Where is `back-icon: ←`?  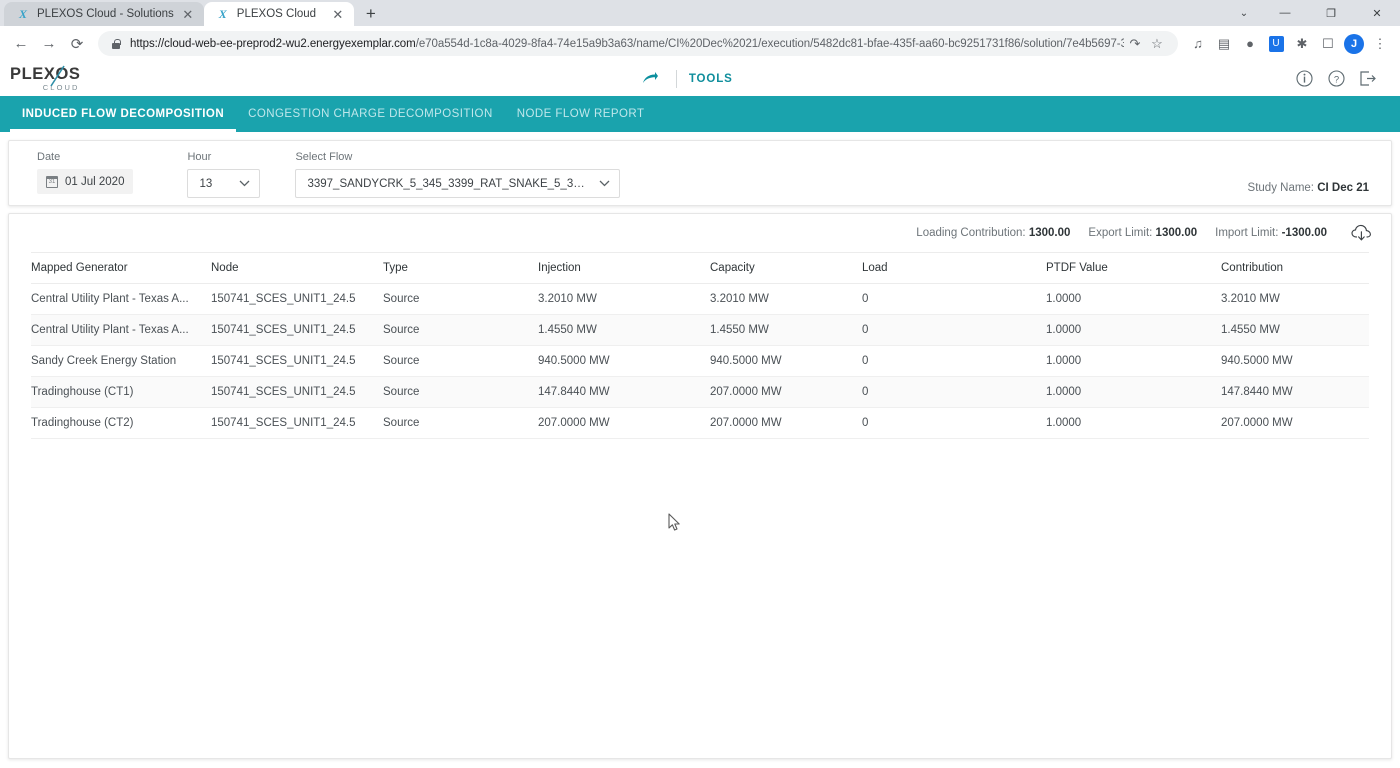 back-icon: ← is located at coordinates (21, 44).